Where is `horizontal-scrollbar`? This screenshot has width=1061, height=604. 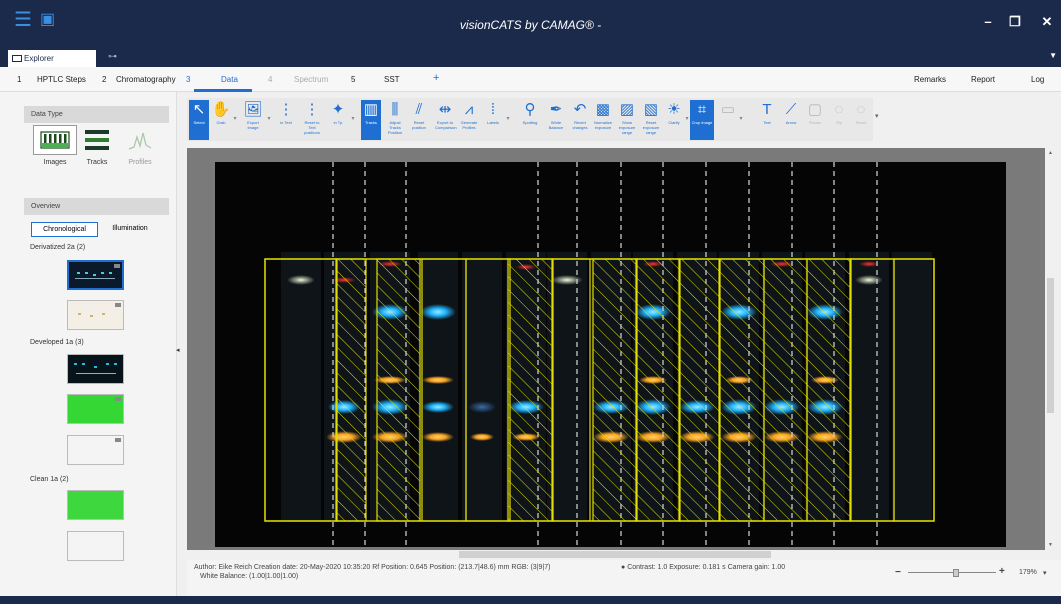 horizontal-scrollbar is located at coordinates (616, 554).